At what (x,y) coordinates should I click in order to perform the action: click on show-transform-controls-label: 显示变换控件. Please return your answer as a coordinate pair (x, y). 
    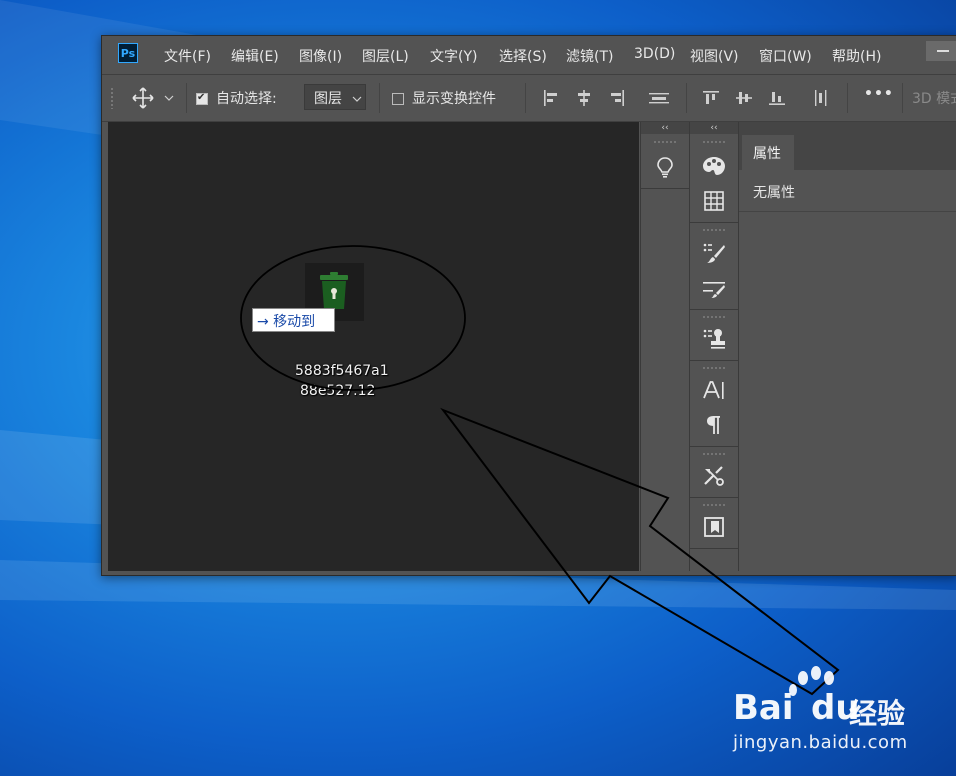
    Looking at the image, I should click on (454, 99).